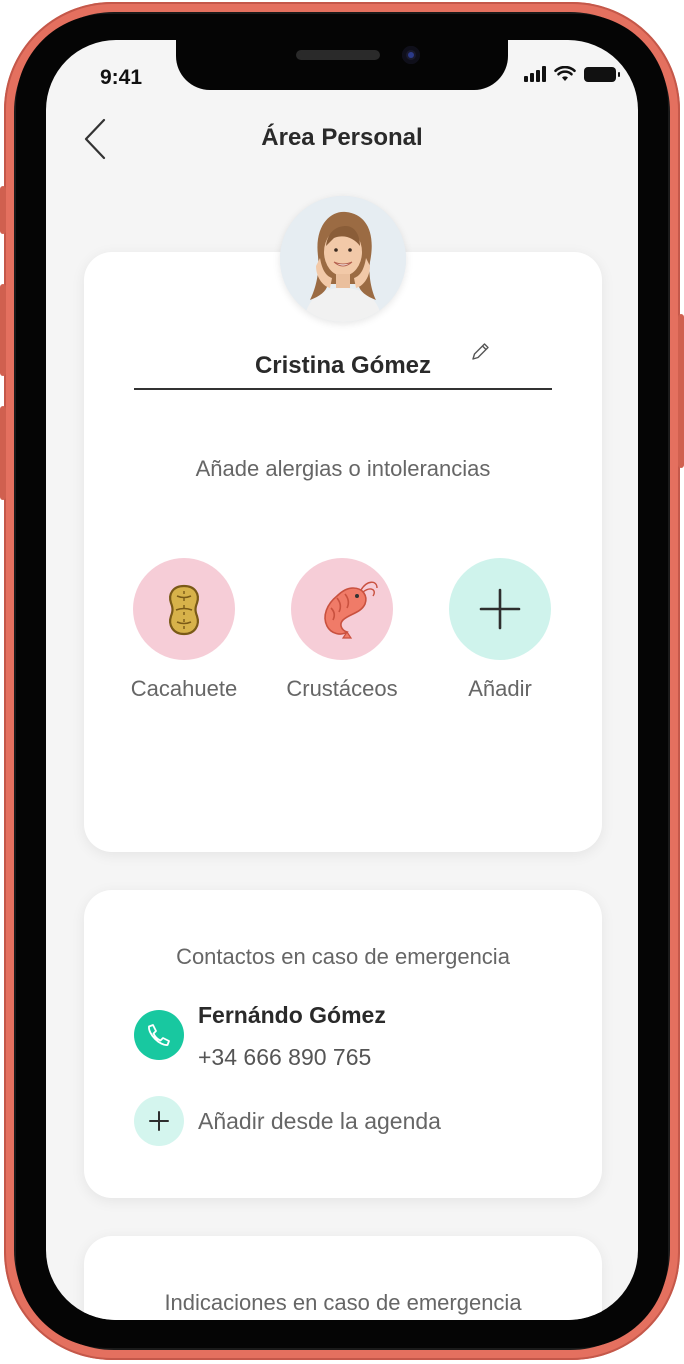  What do you see at coordinates (343, 366) in the screenshot?
I see `name-field: Cristina Gómez` at bounding box center [343, 366].